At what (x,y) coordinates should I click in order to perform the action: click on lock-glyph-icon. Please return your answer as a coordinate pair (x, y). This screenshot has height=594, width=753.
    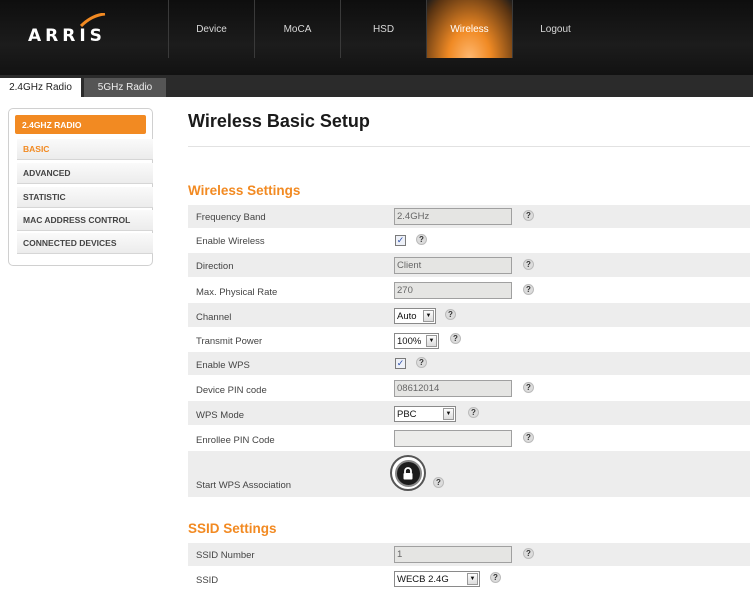
    Looking at the image, I should click on (408, 472).